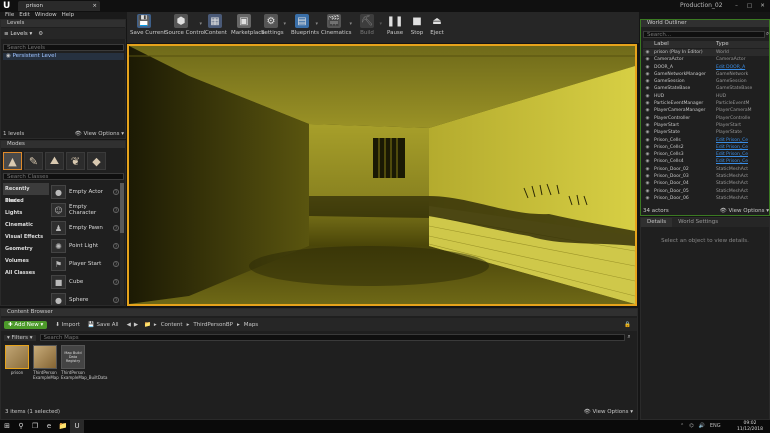 This screenshot has height=433, width=770. I want to click on stop-button: ■ Stop, so click(417, 28).